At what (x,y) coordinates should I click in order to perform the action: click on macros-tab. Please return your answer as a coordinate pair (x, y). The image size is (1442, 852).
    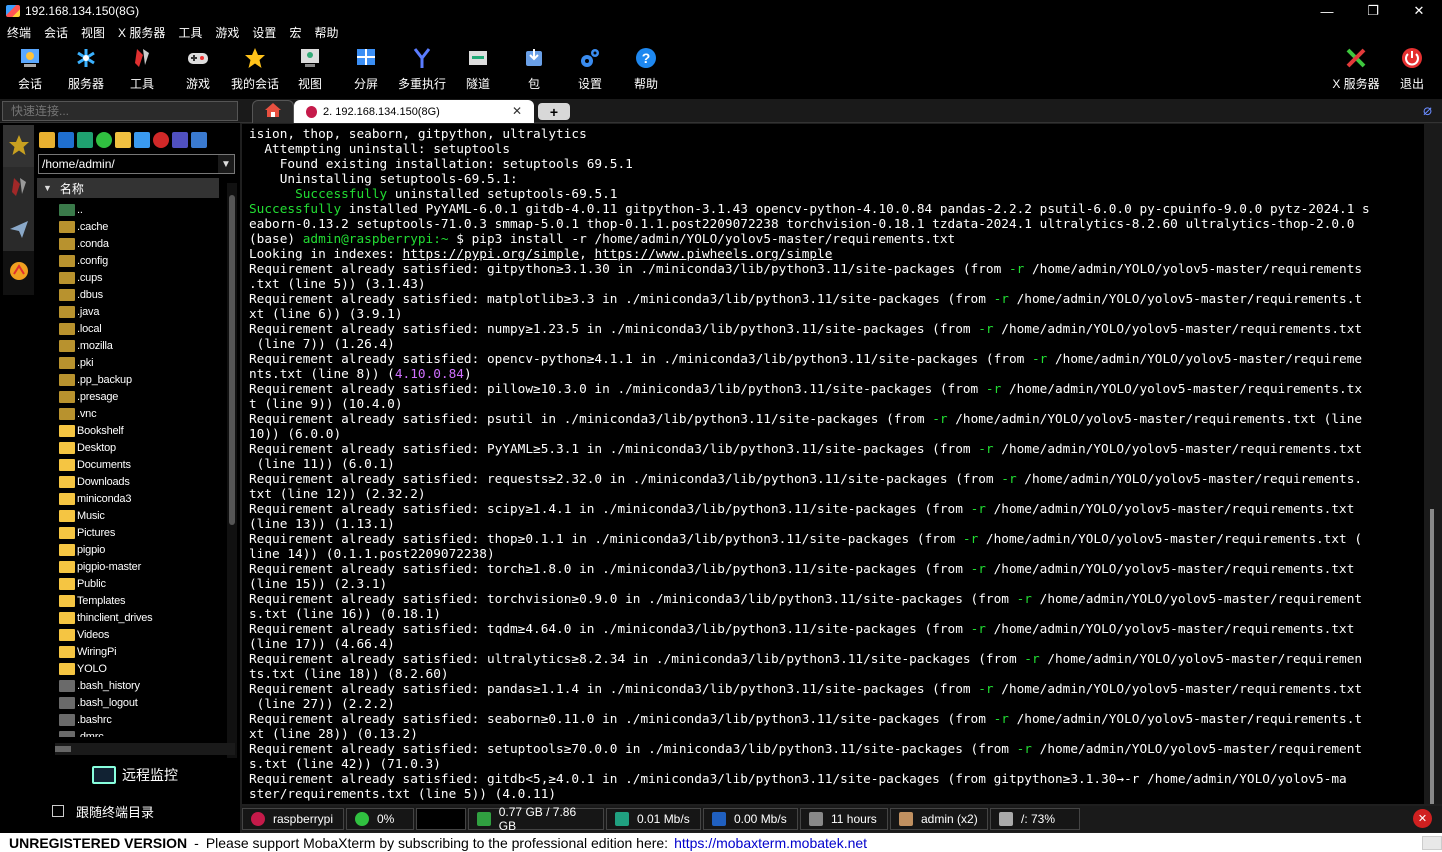
    Looking at the image, I should click on (18, 273).